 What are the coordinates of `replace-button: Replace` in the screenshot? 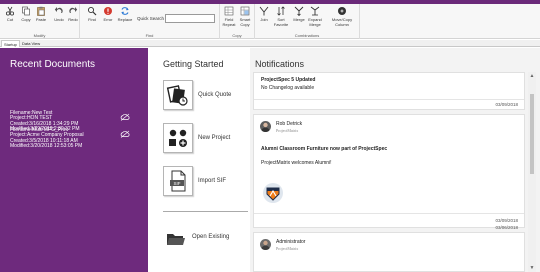 It's located at (125, 14).